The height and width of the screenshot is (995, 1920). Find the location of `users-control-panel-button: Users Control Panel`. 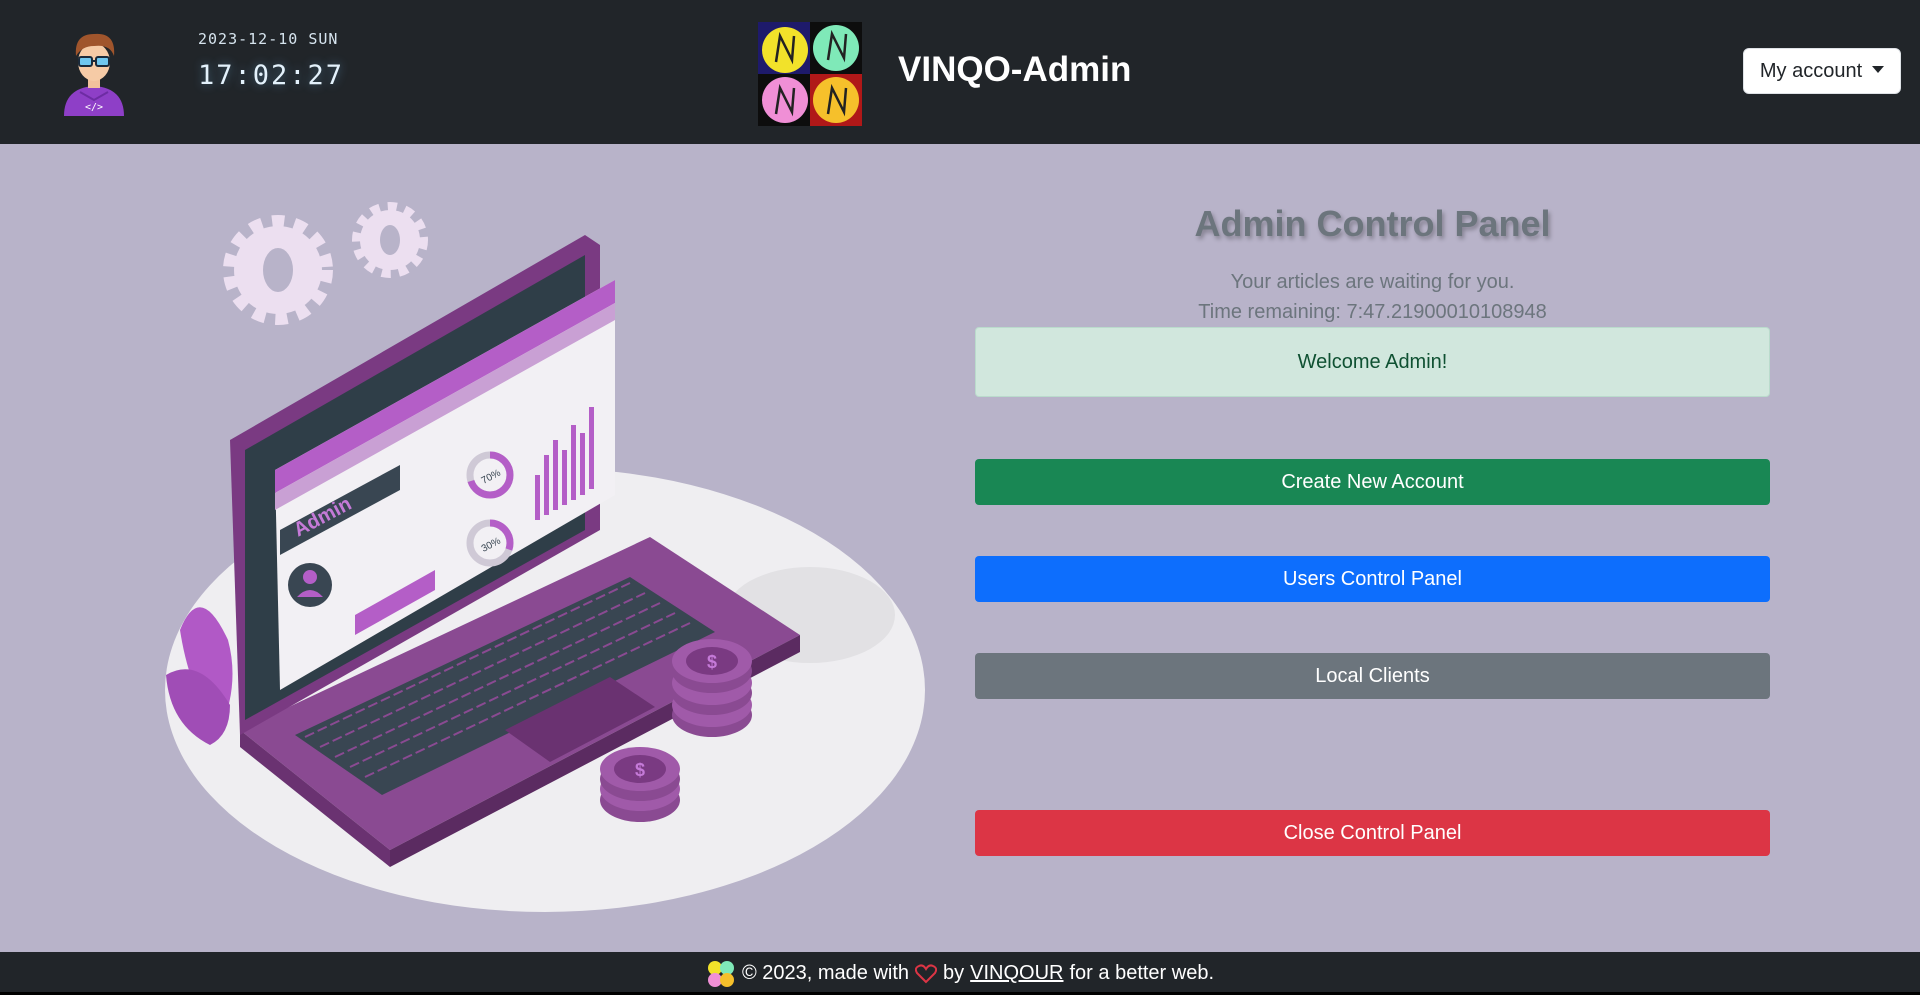

users-control-panel-button: Users Control Panel is located at coordinates (1372, 579).